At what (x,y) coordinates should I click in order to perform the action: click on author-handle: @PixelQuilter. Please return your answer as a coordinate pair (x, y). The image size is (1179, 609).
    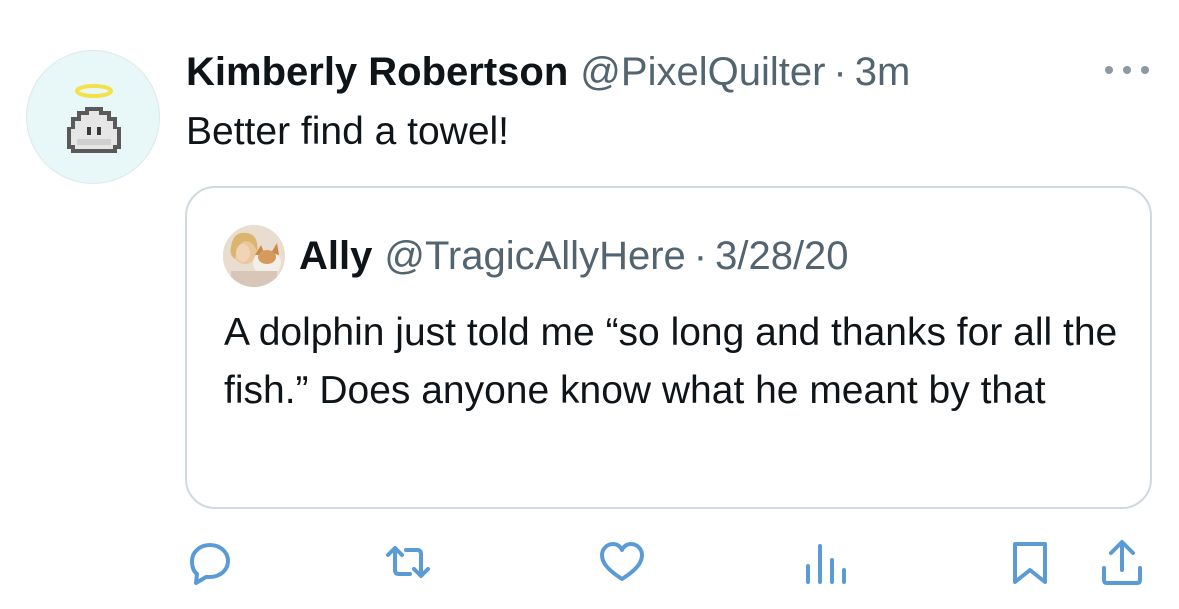
    Looking at the image, I should click on (702, 72).